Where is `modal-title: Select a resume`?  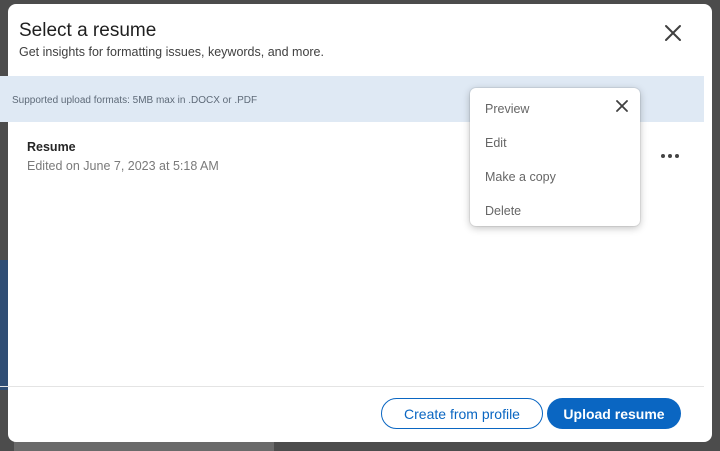 modal-title: Select a resume is located at coordinates (88, 30).